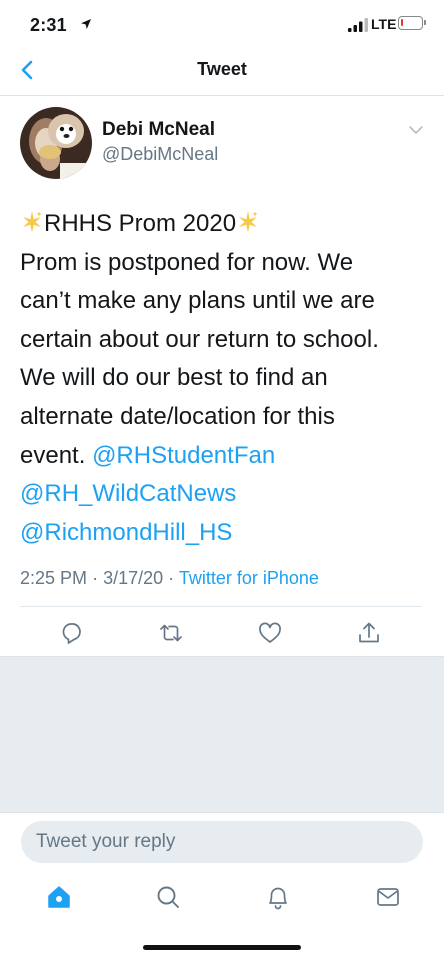  I want to click on like-icon, so click(270, 633).